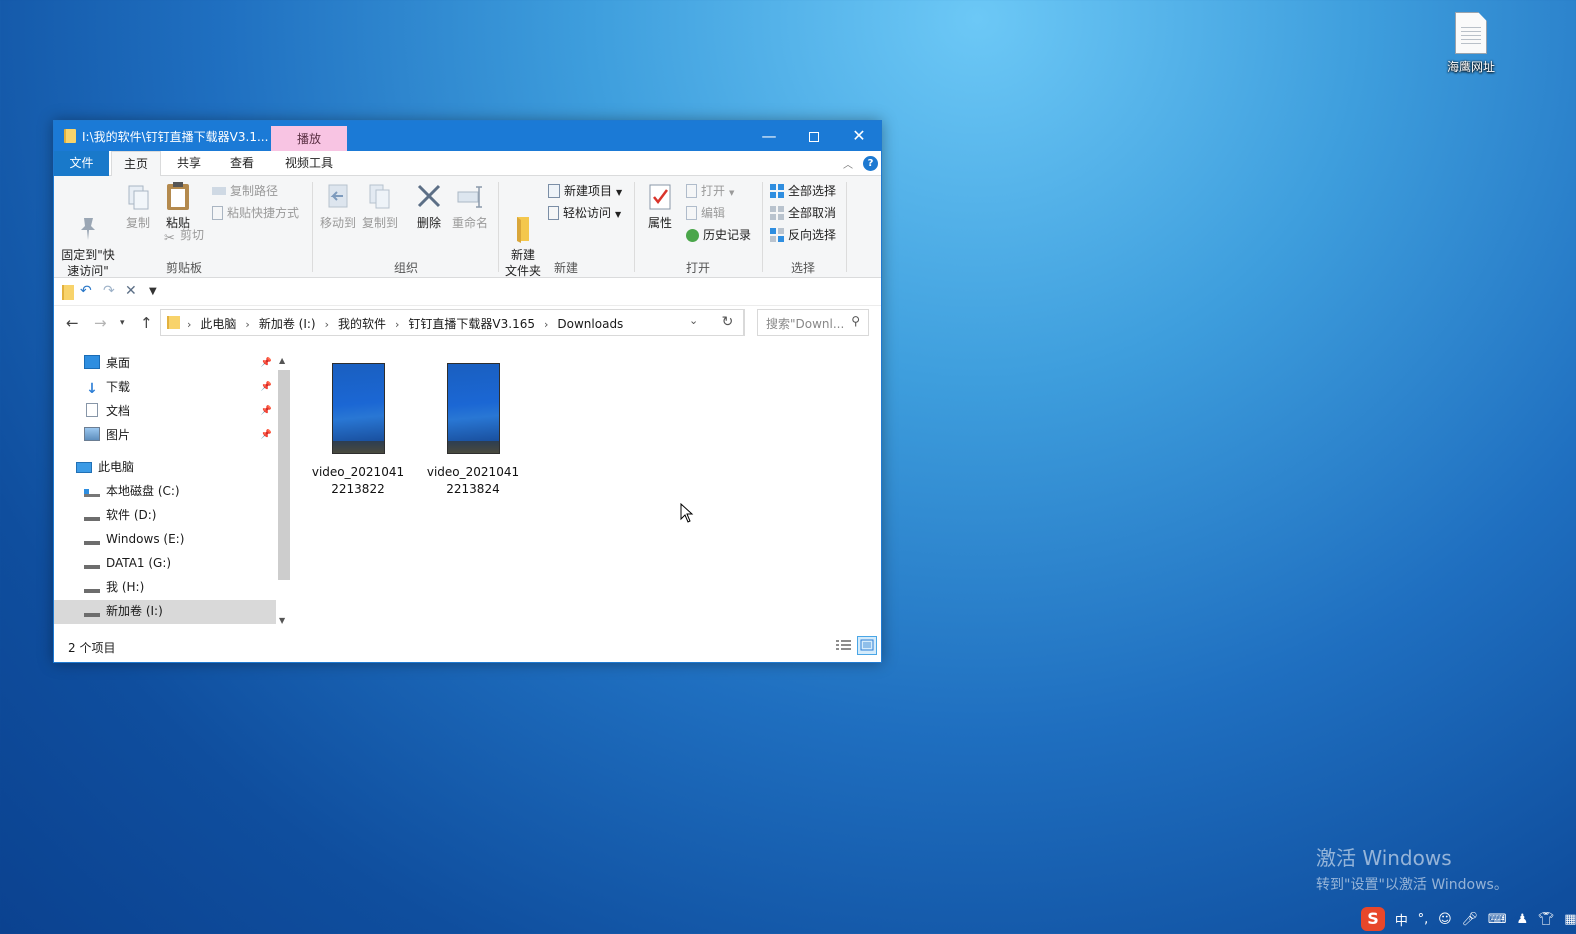  I want to click on computer-icon, so click(84, 467).